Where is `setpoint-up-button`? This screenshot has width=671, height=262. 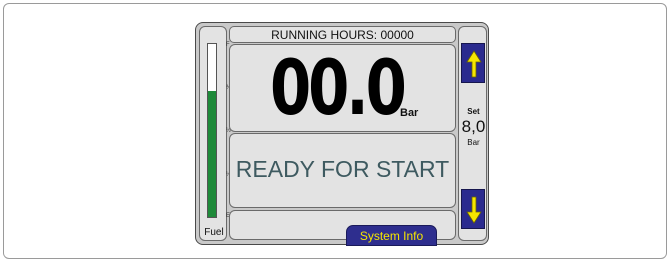
setpoint-up-button is located at coordinates (473, 63).